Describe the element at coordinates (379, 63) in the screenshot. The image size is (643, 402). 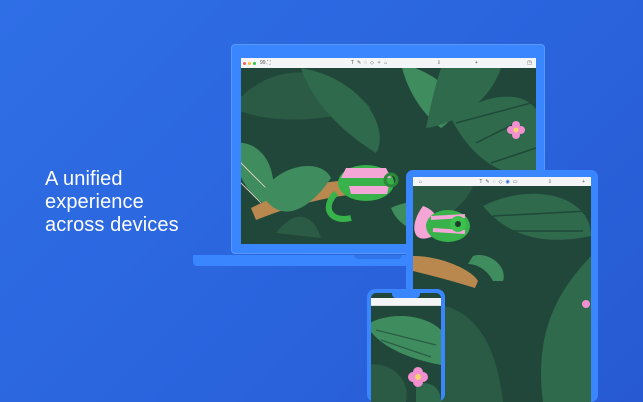
I see `effects-tool-icon: ✧` at that location.